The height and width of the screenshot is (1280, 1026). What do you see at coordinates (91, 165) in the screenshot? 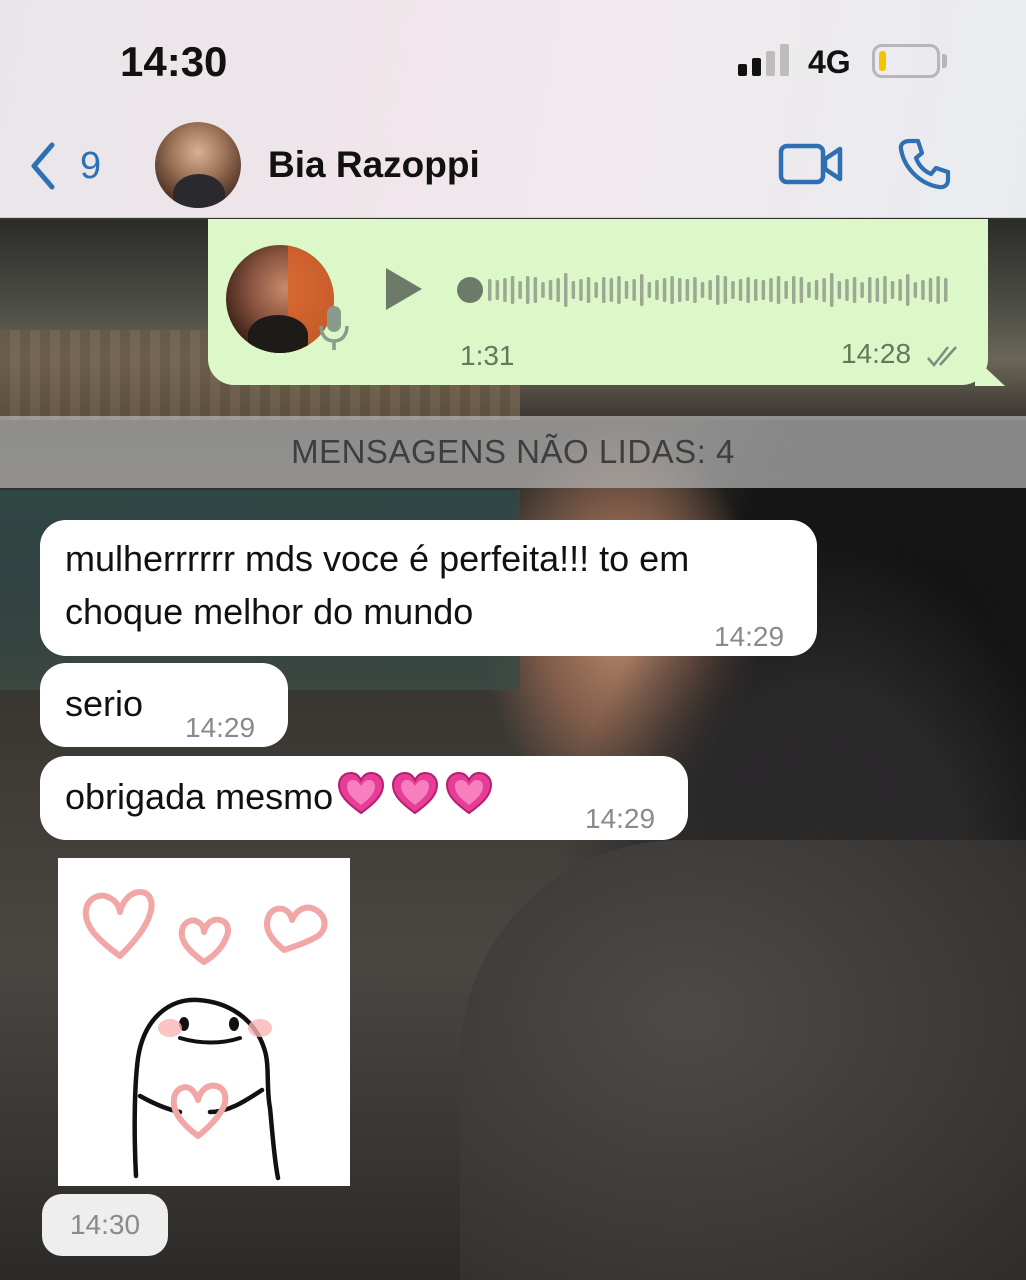
I see `unread-chats-count: 9` at bounding box center [91, 165].